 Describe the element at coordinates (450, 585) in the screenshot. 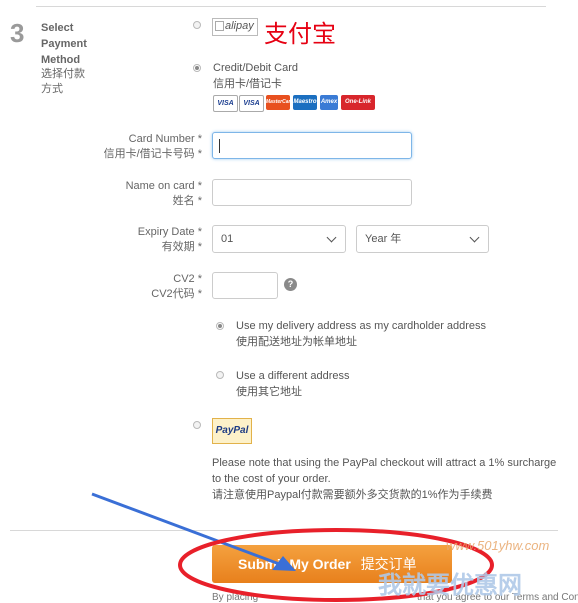

I see `watermark-text: 我就要优惠网` at that location.